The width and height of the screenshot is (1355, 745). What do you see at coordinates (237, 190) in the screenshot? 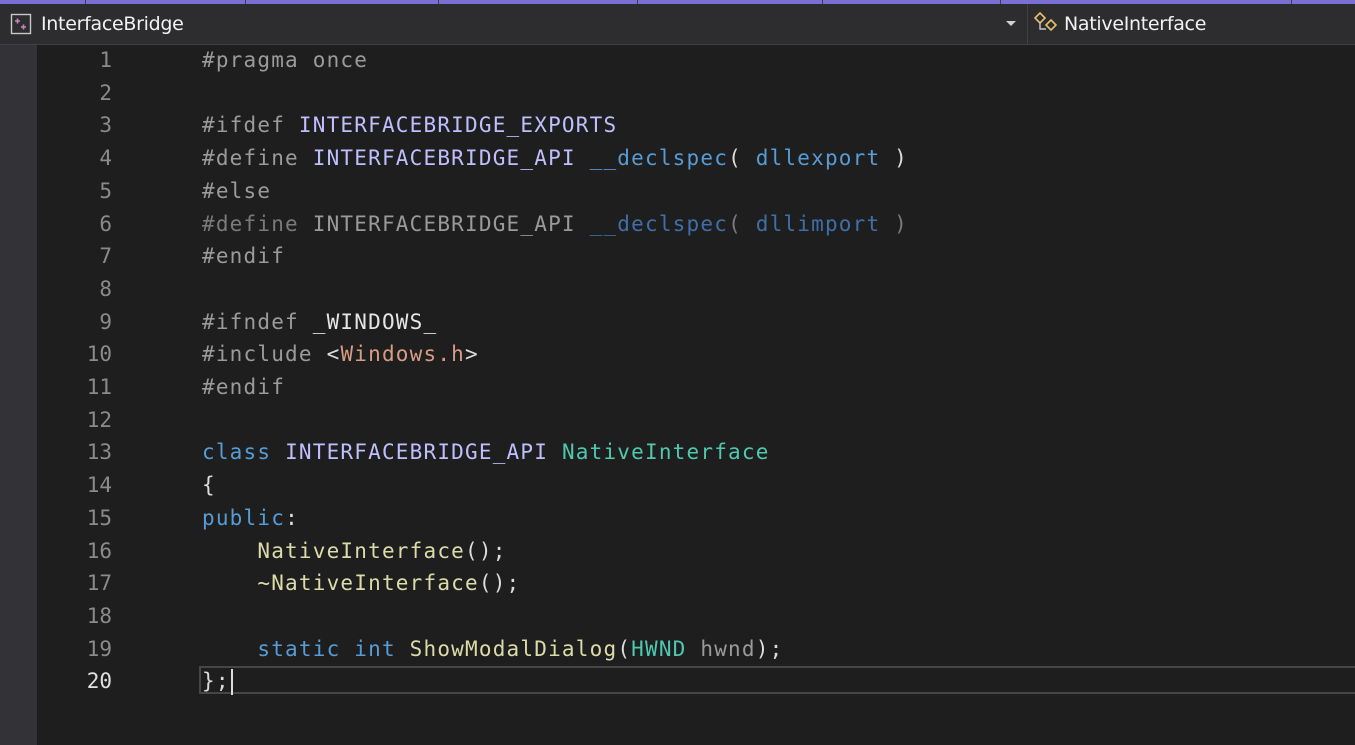
I see `code-token: #else` at bounding box center [237, 190].